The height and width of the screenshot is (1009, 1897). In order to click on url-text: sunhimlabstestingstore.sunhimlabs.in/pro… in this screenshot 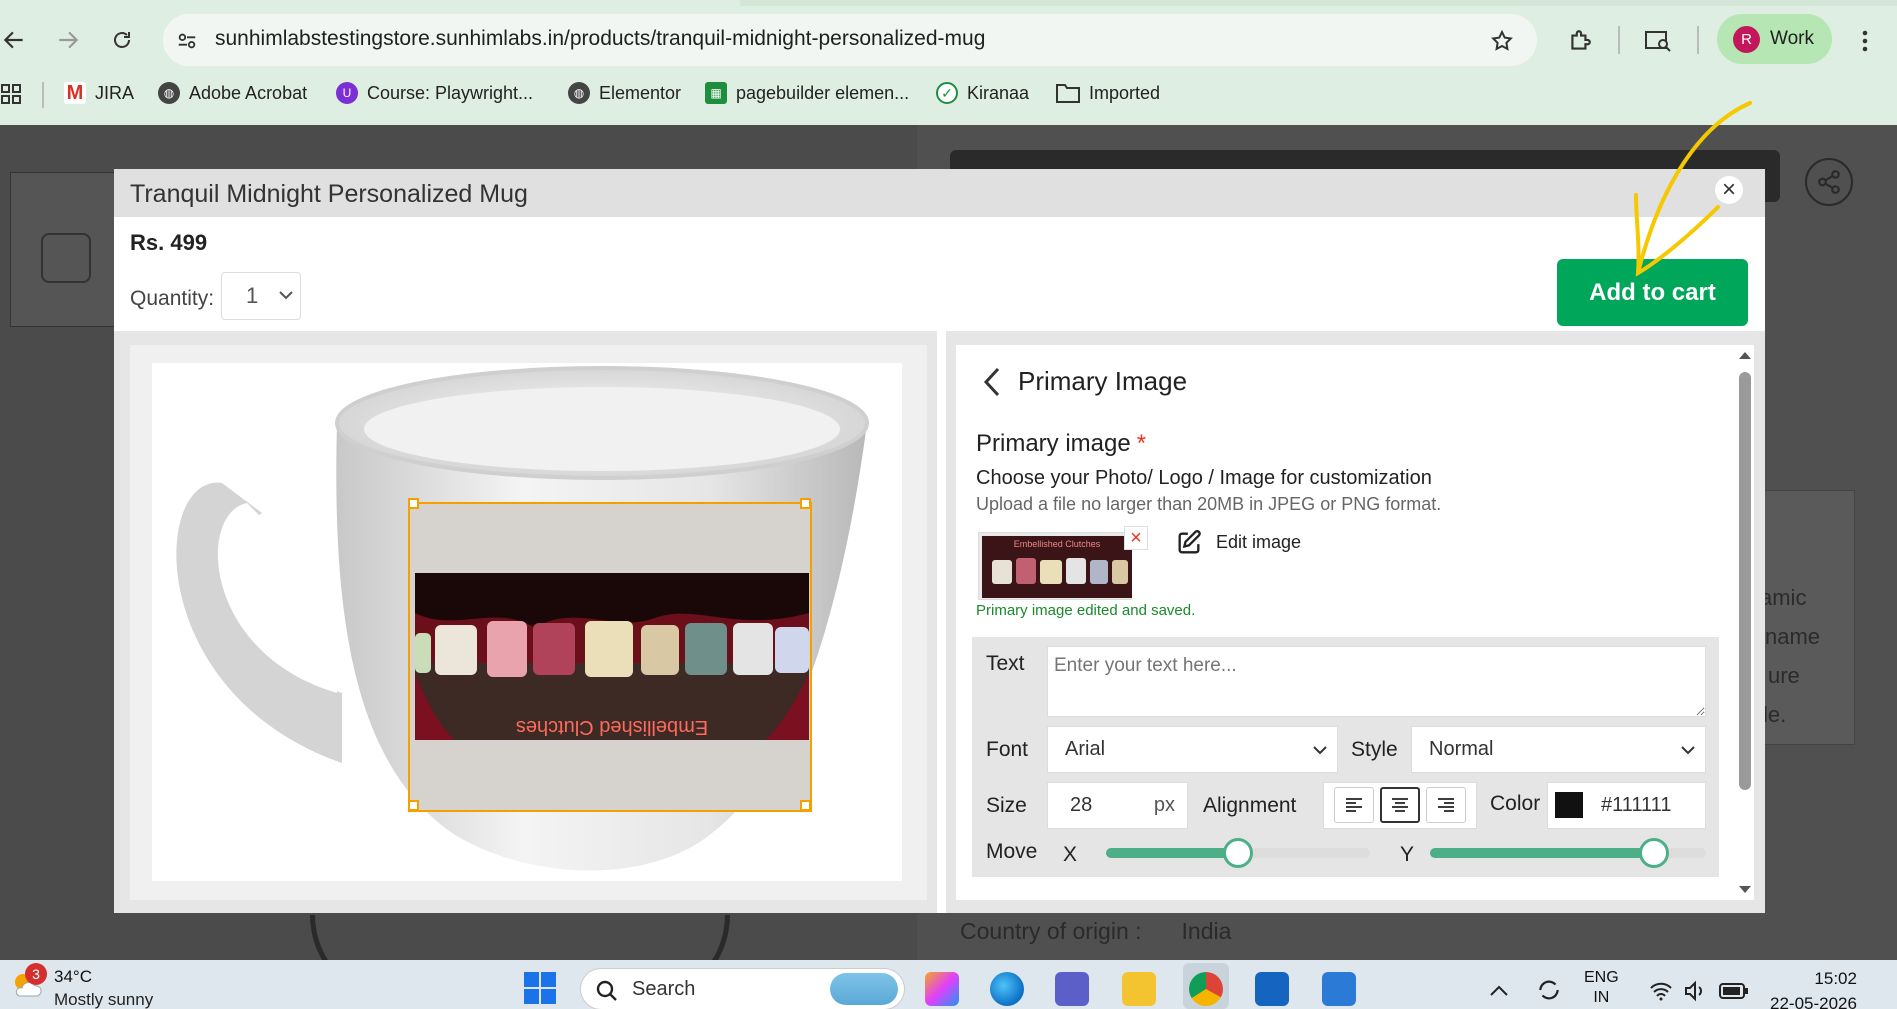, I will do `click(600, 39)`.